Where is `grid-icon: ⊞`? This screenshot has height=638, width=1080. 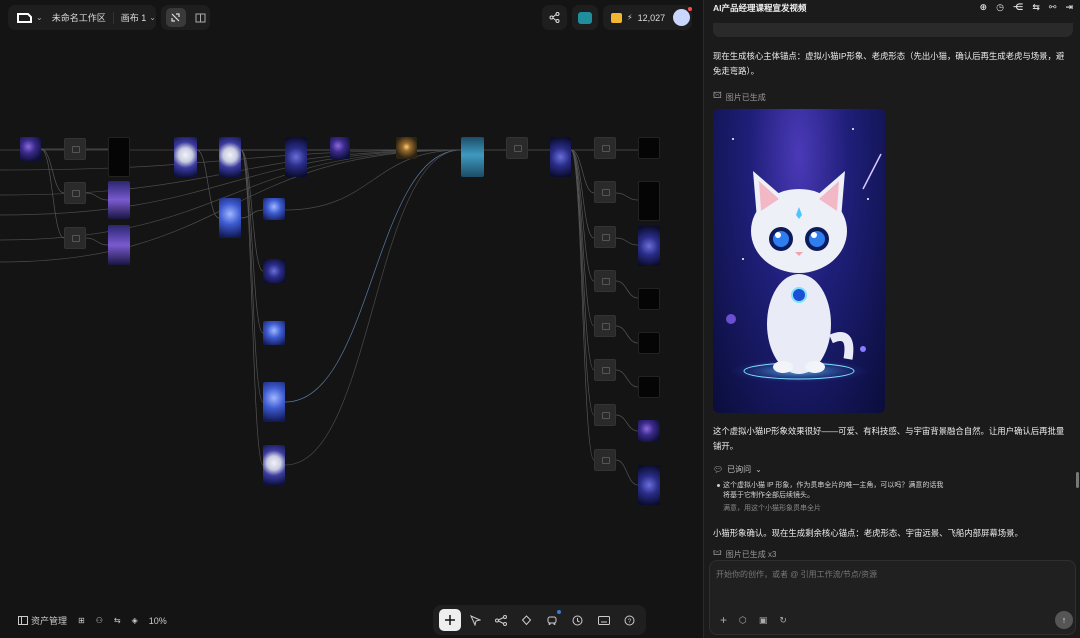
grid-icon: ⊞ is located at coordinates (81, 620).